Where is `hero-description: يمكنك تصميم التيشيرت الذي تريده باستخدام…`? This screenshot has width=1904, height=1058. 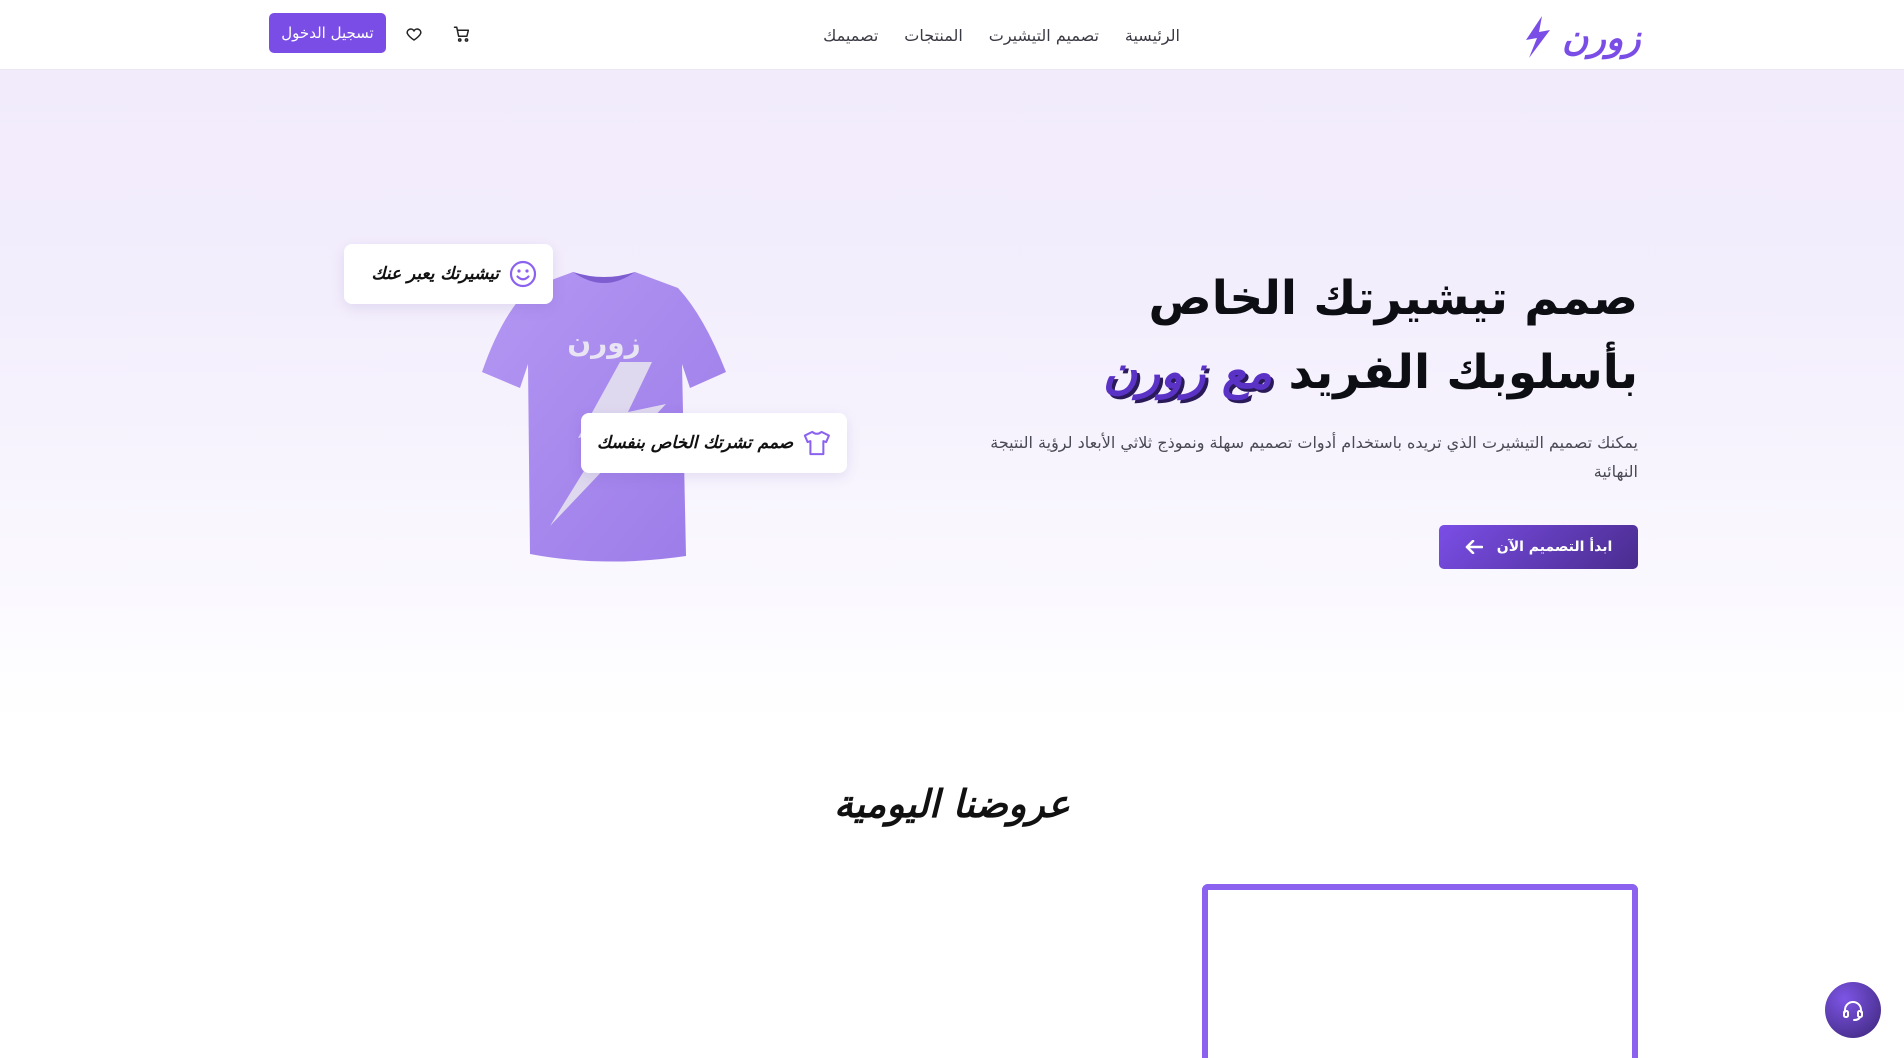 hero-description: يمكنك تصميم التيشيرت الذي تريده باستخدام… is located at coordinates (1314, 457).